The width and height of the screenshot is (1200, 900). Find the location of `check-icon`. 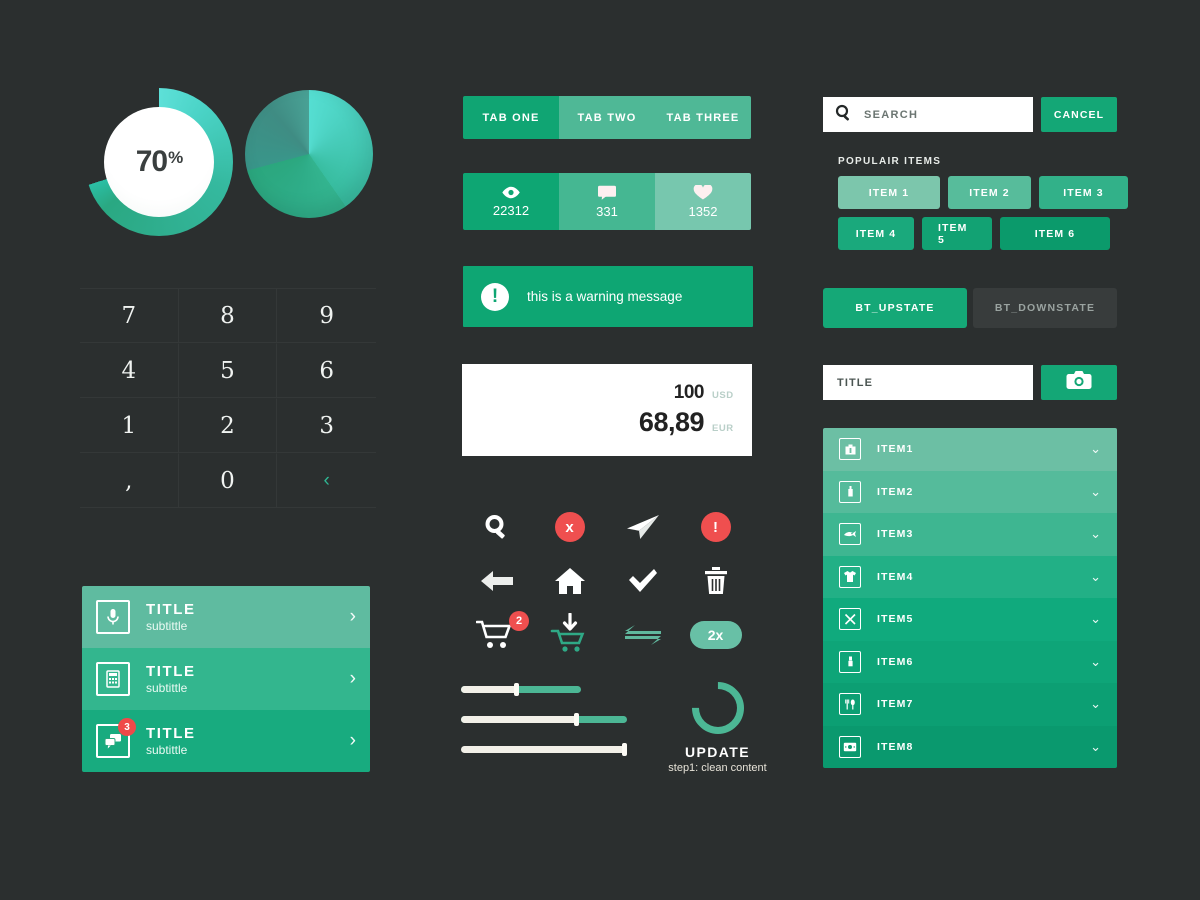

check-icon is located at coordinates (642, 581).